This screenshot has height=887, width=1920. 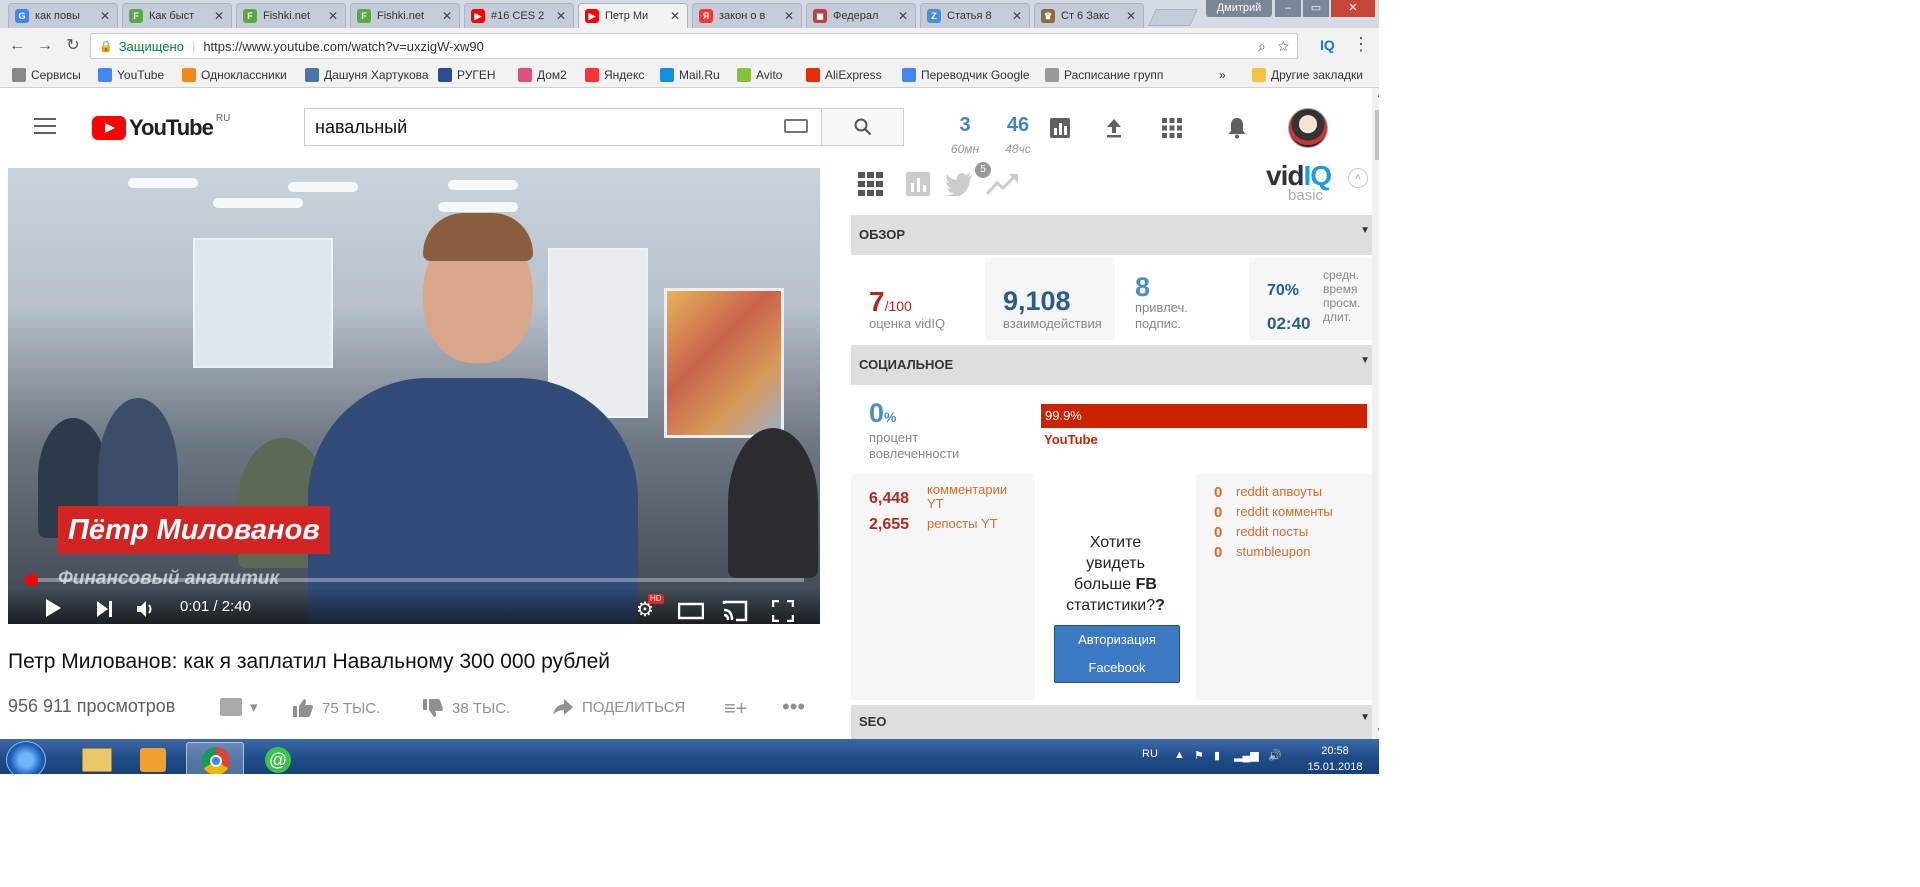 What do you see at coordinates (1377, 730) in the screenshot?
I see `scroll-down-arrow: ▼` at bounding box center [1377, 730].